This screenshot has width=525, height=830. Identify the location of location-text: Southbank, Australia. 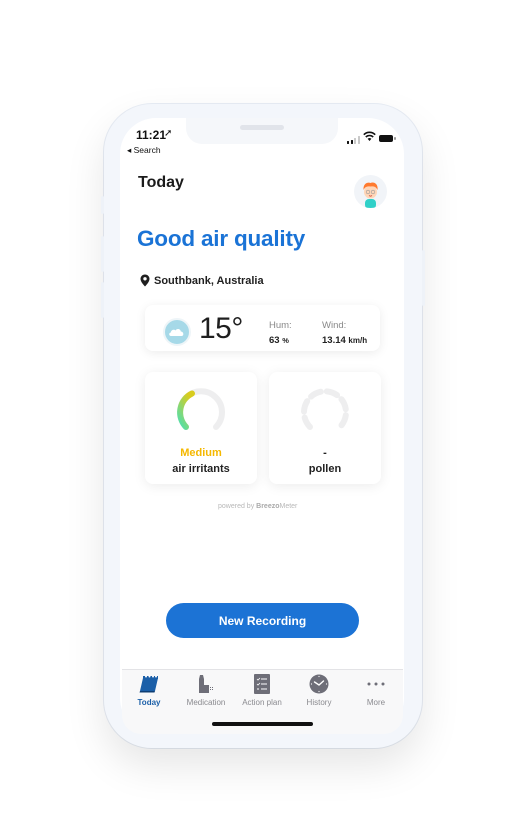
(209, 280).